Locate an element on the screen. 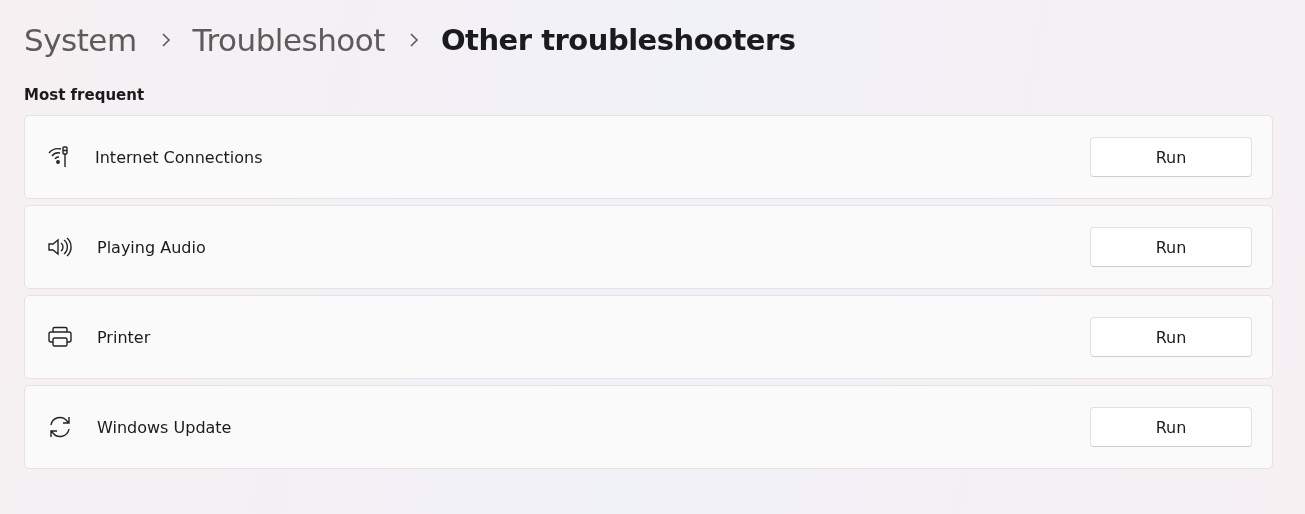 The height and width of the screenshot is (514, 1305). section-heading: Most frequent is located at coordinates (85, 96).